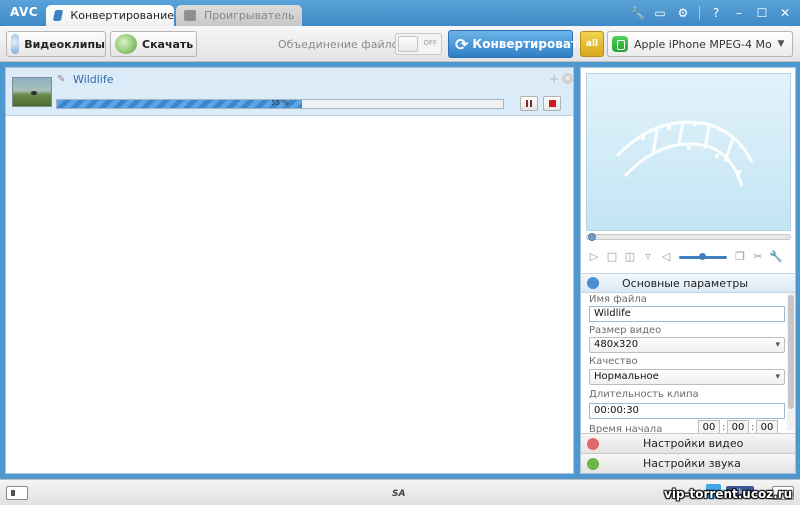  What do you see at coordinates (15, 44) in the screenshot?
I see `add-video-icon` at bounding box center [15, 44].